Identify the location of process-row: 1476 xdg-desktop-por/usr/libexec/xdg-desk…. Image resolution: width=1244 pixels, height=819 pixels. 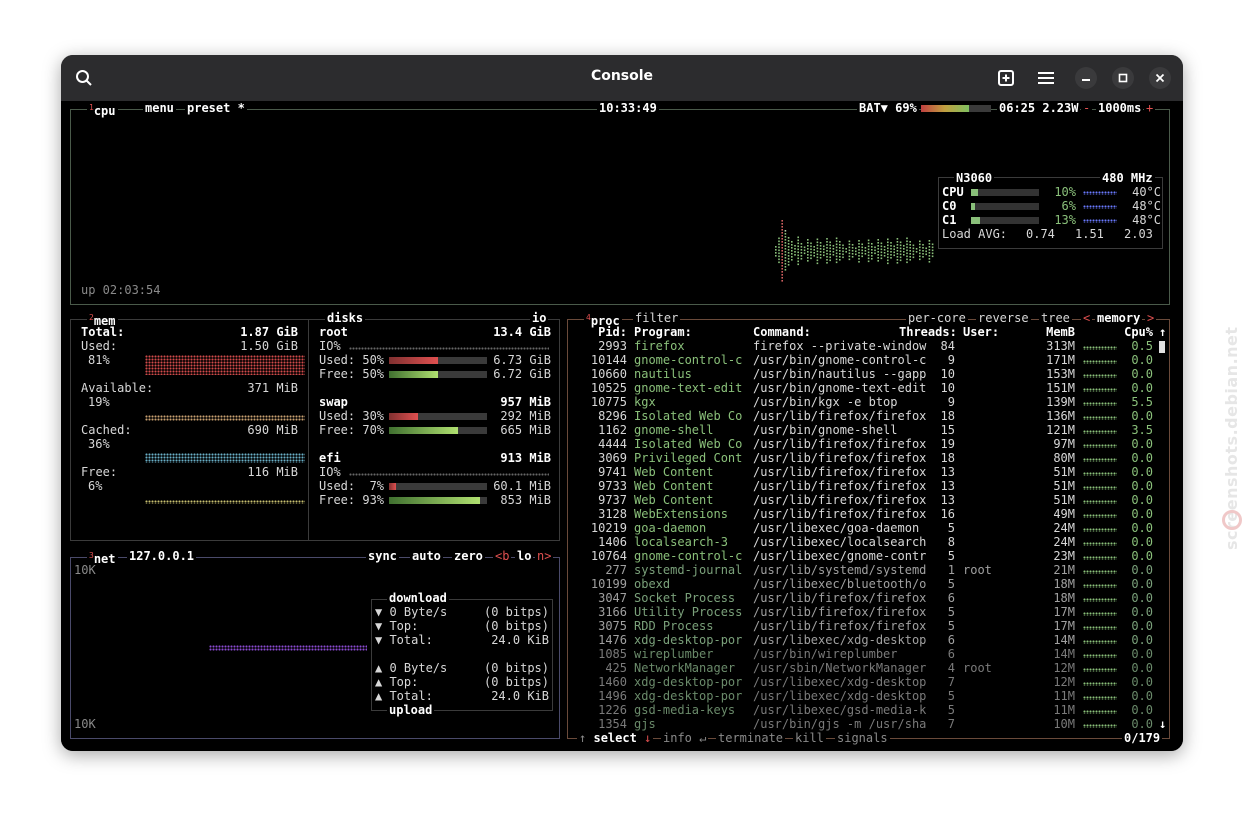
(622, 640).